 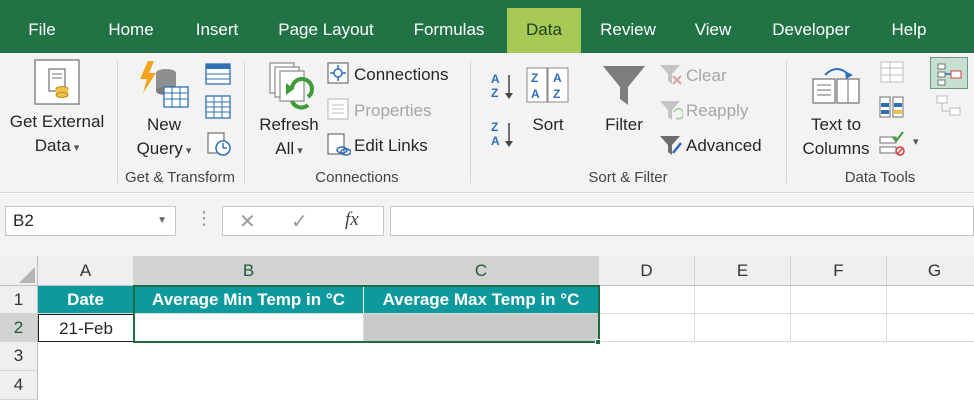 I want to click on get-external-data-button: Get External Data ▾, so click(x=57, y=135).